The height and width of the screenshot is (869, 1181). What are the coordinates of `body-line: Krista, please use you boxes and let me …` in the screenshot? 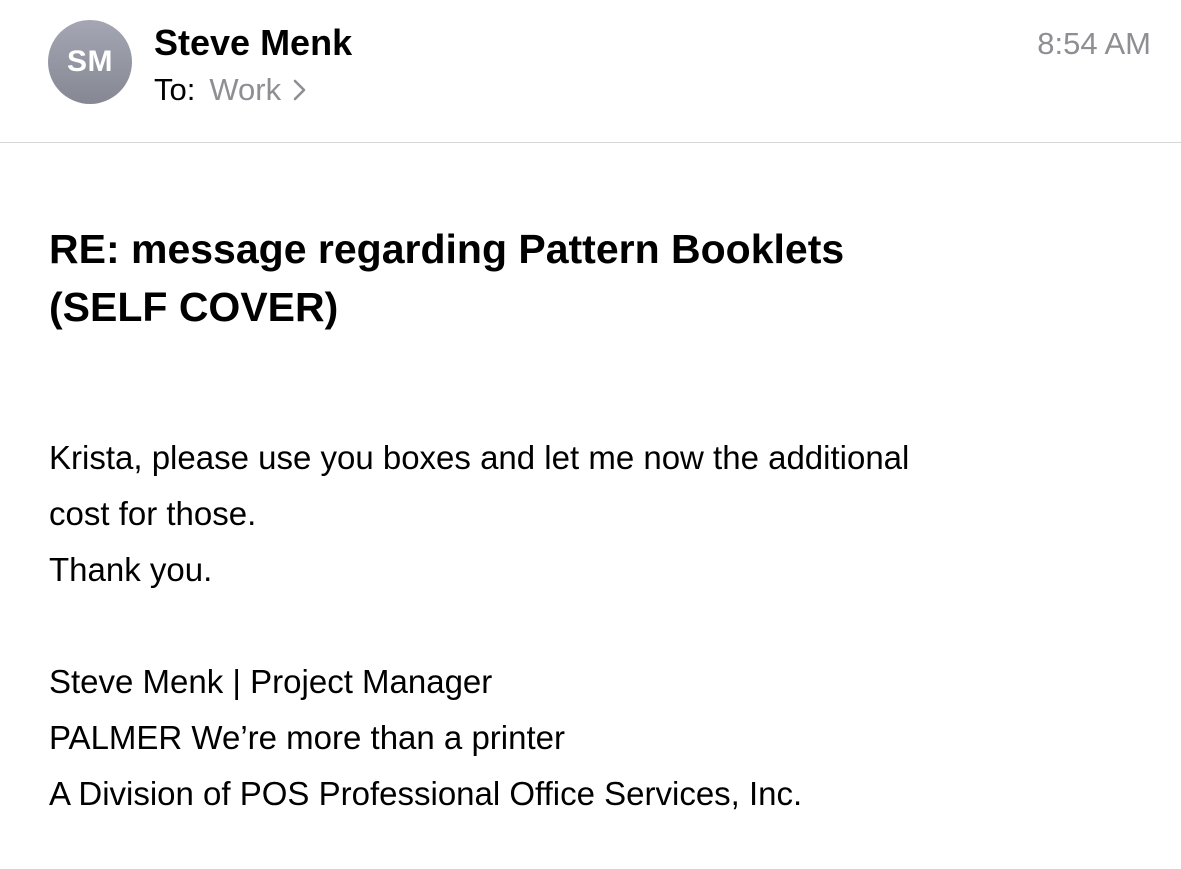 It's located at (479, 457).